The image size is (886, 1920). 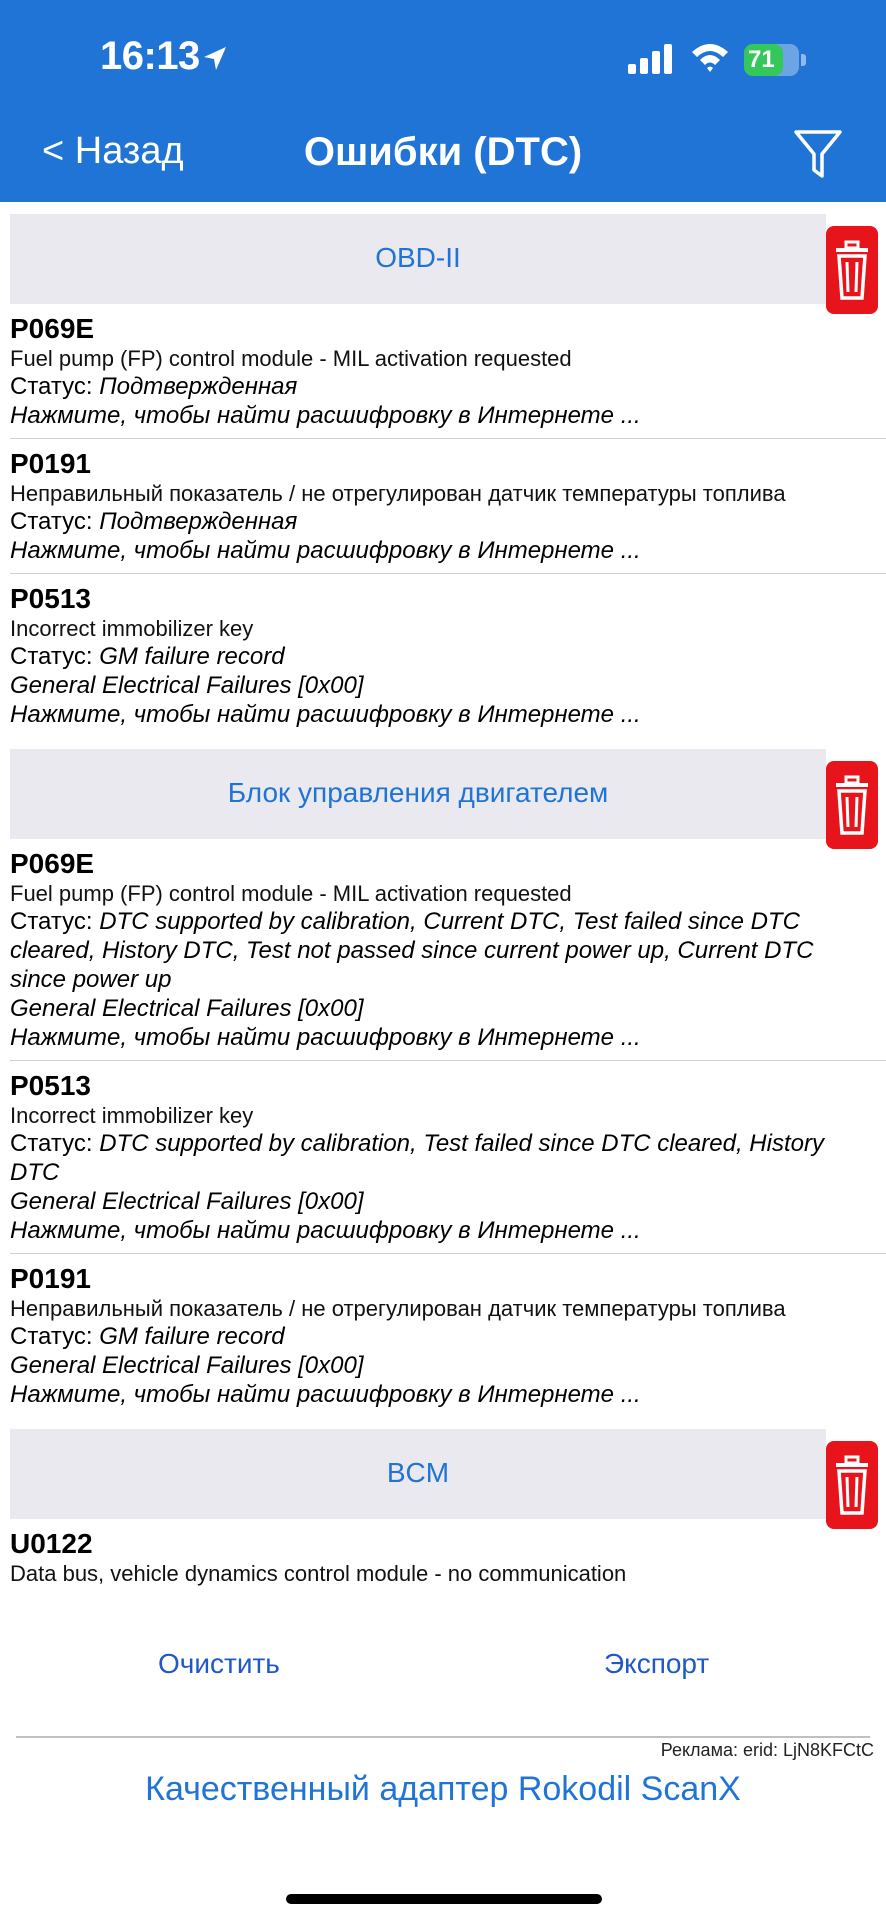 I want to click on cellular-signal-icon, so click(x=650, y=59).